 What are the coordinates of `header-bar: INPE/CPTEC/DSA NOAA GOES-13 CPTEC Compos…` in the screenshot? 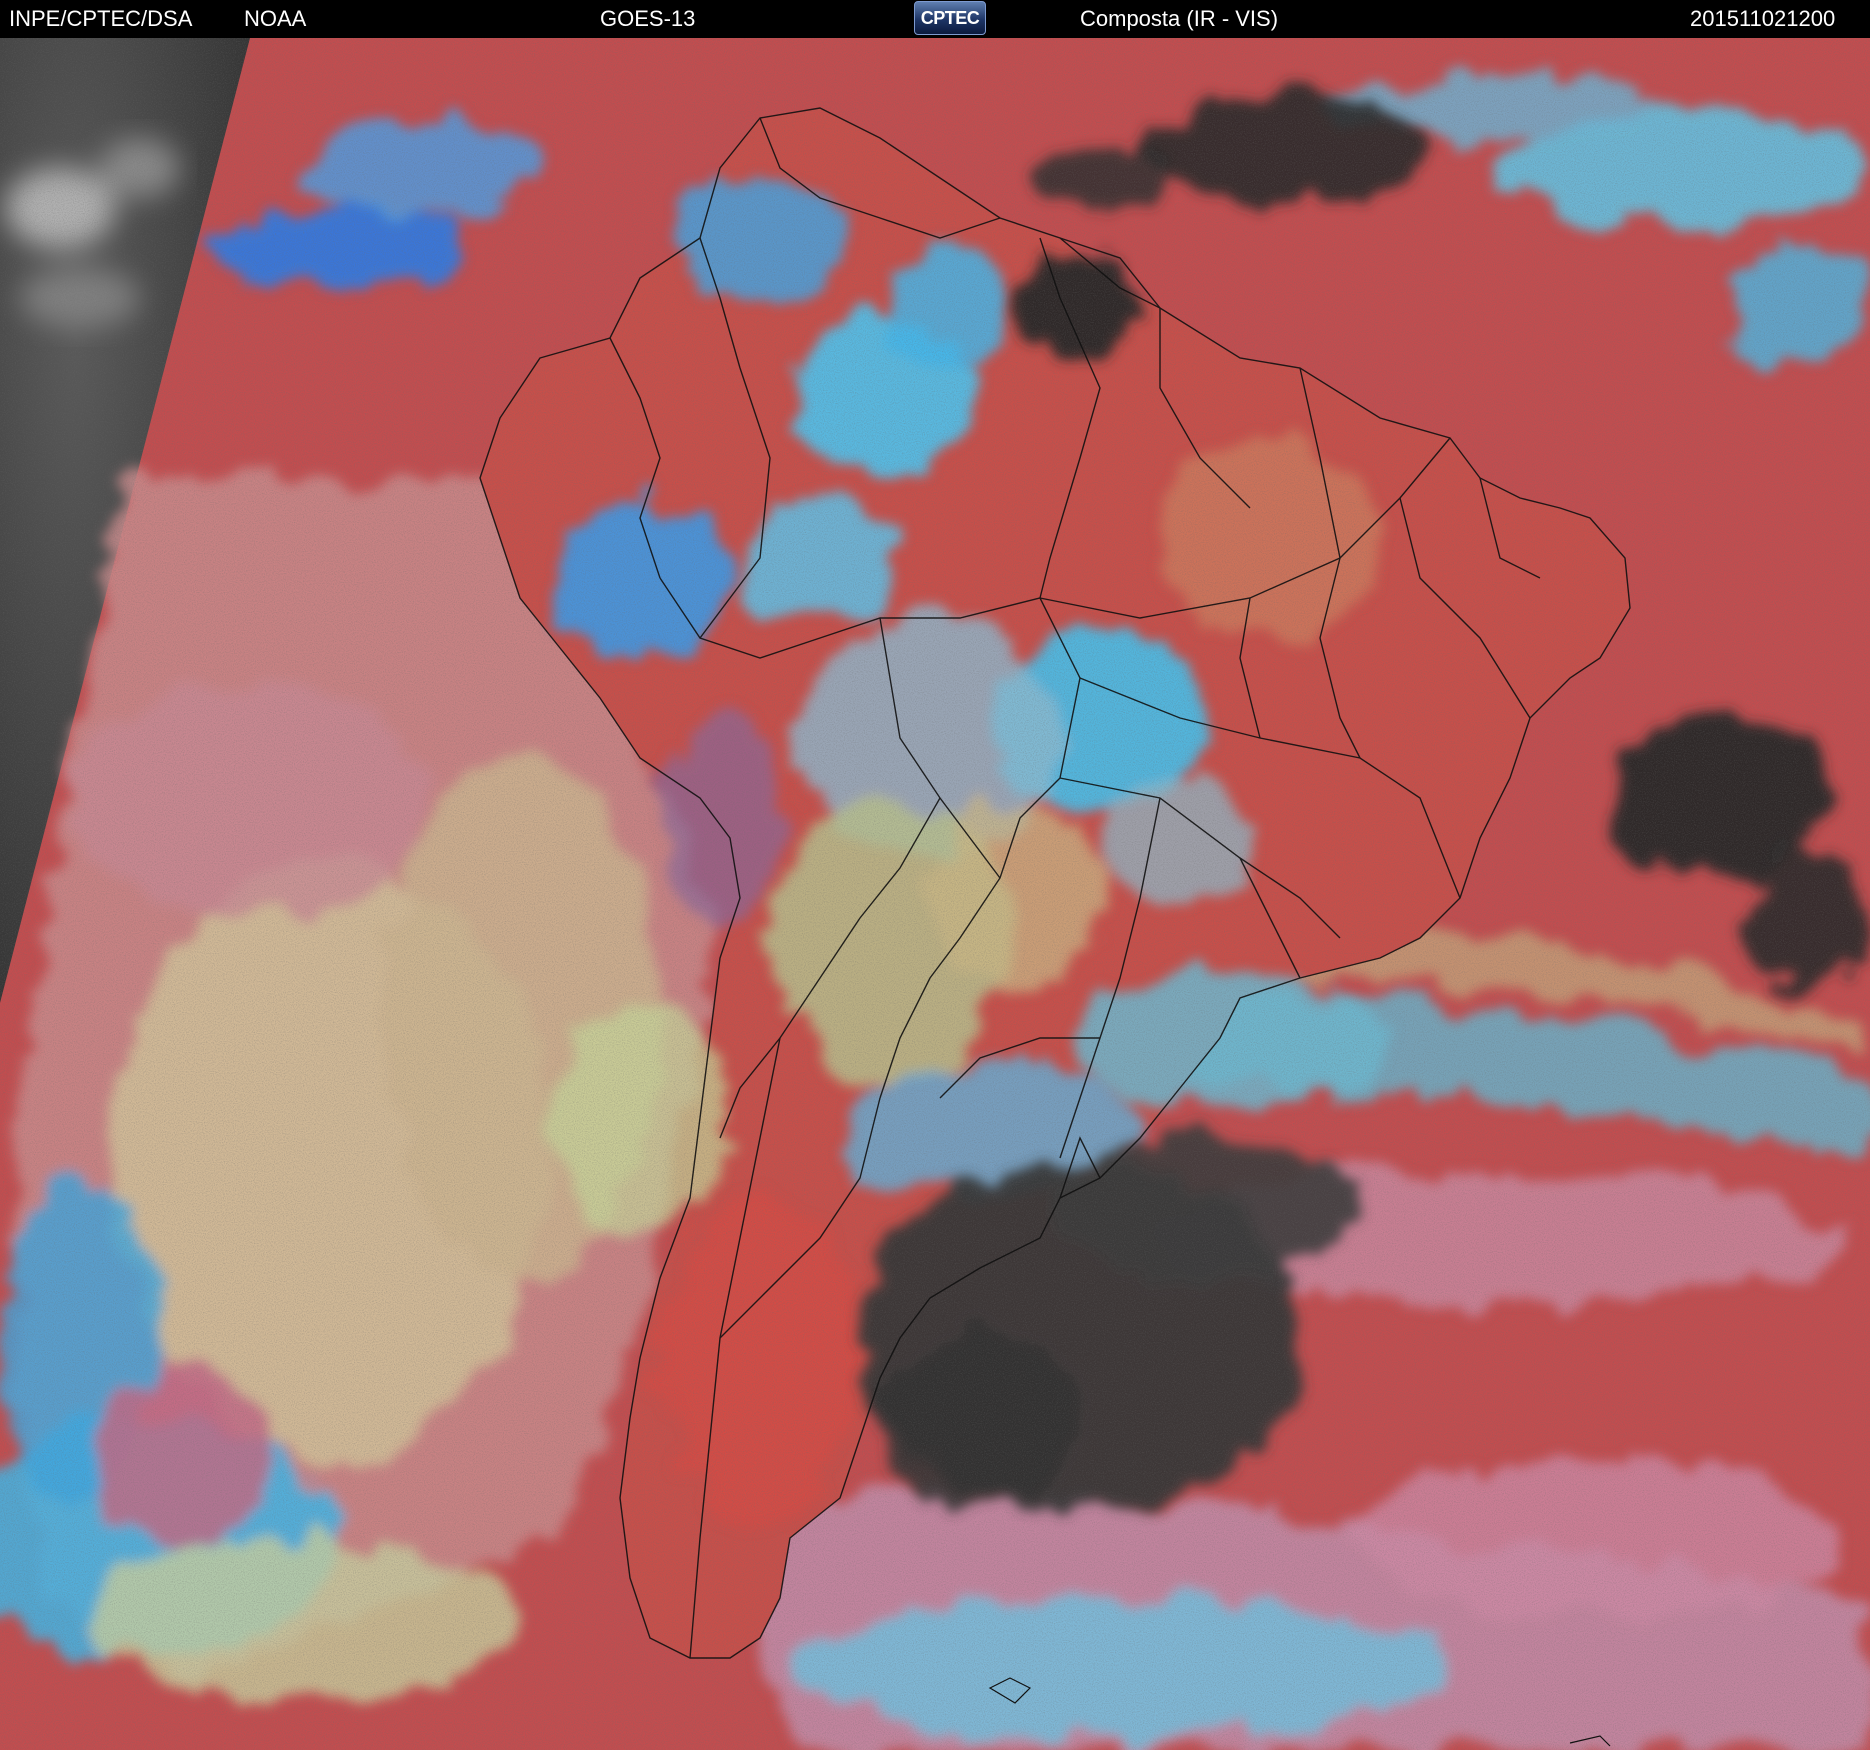 It's located at (935, 19).